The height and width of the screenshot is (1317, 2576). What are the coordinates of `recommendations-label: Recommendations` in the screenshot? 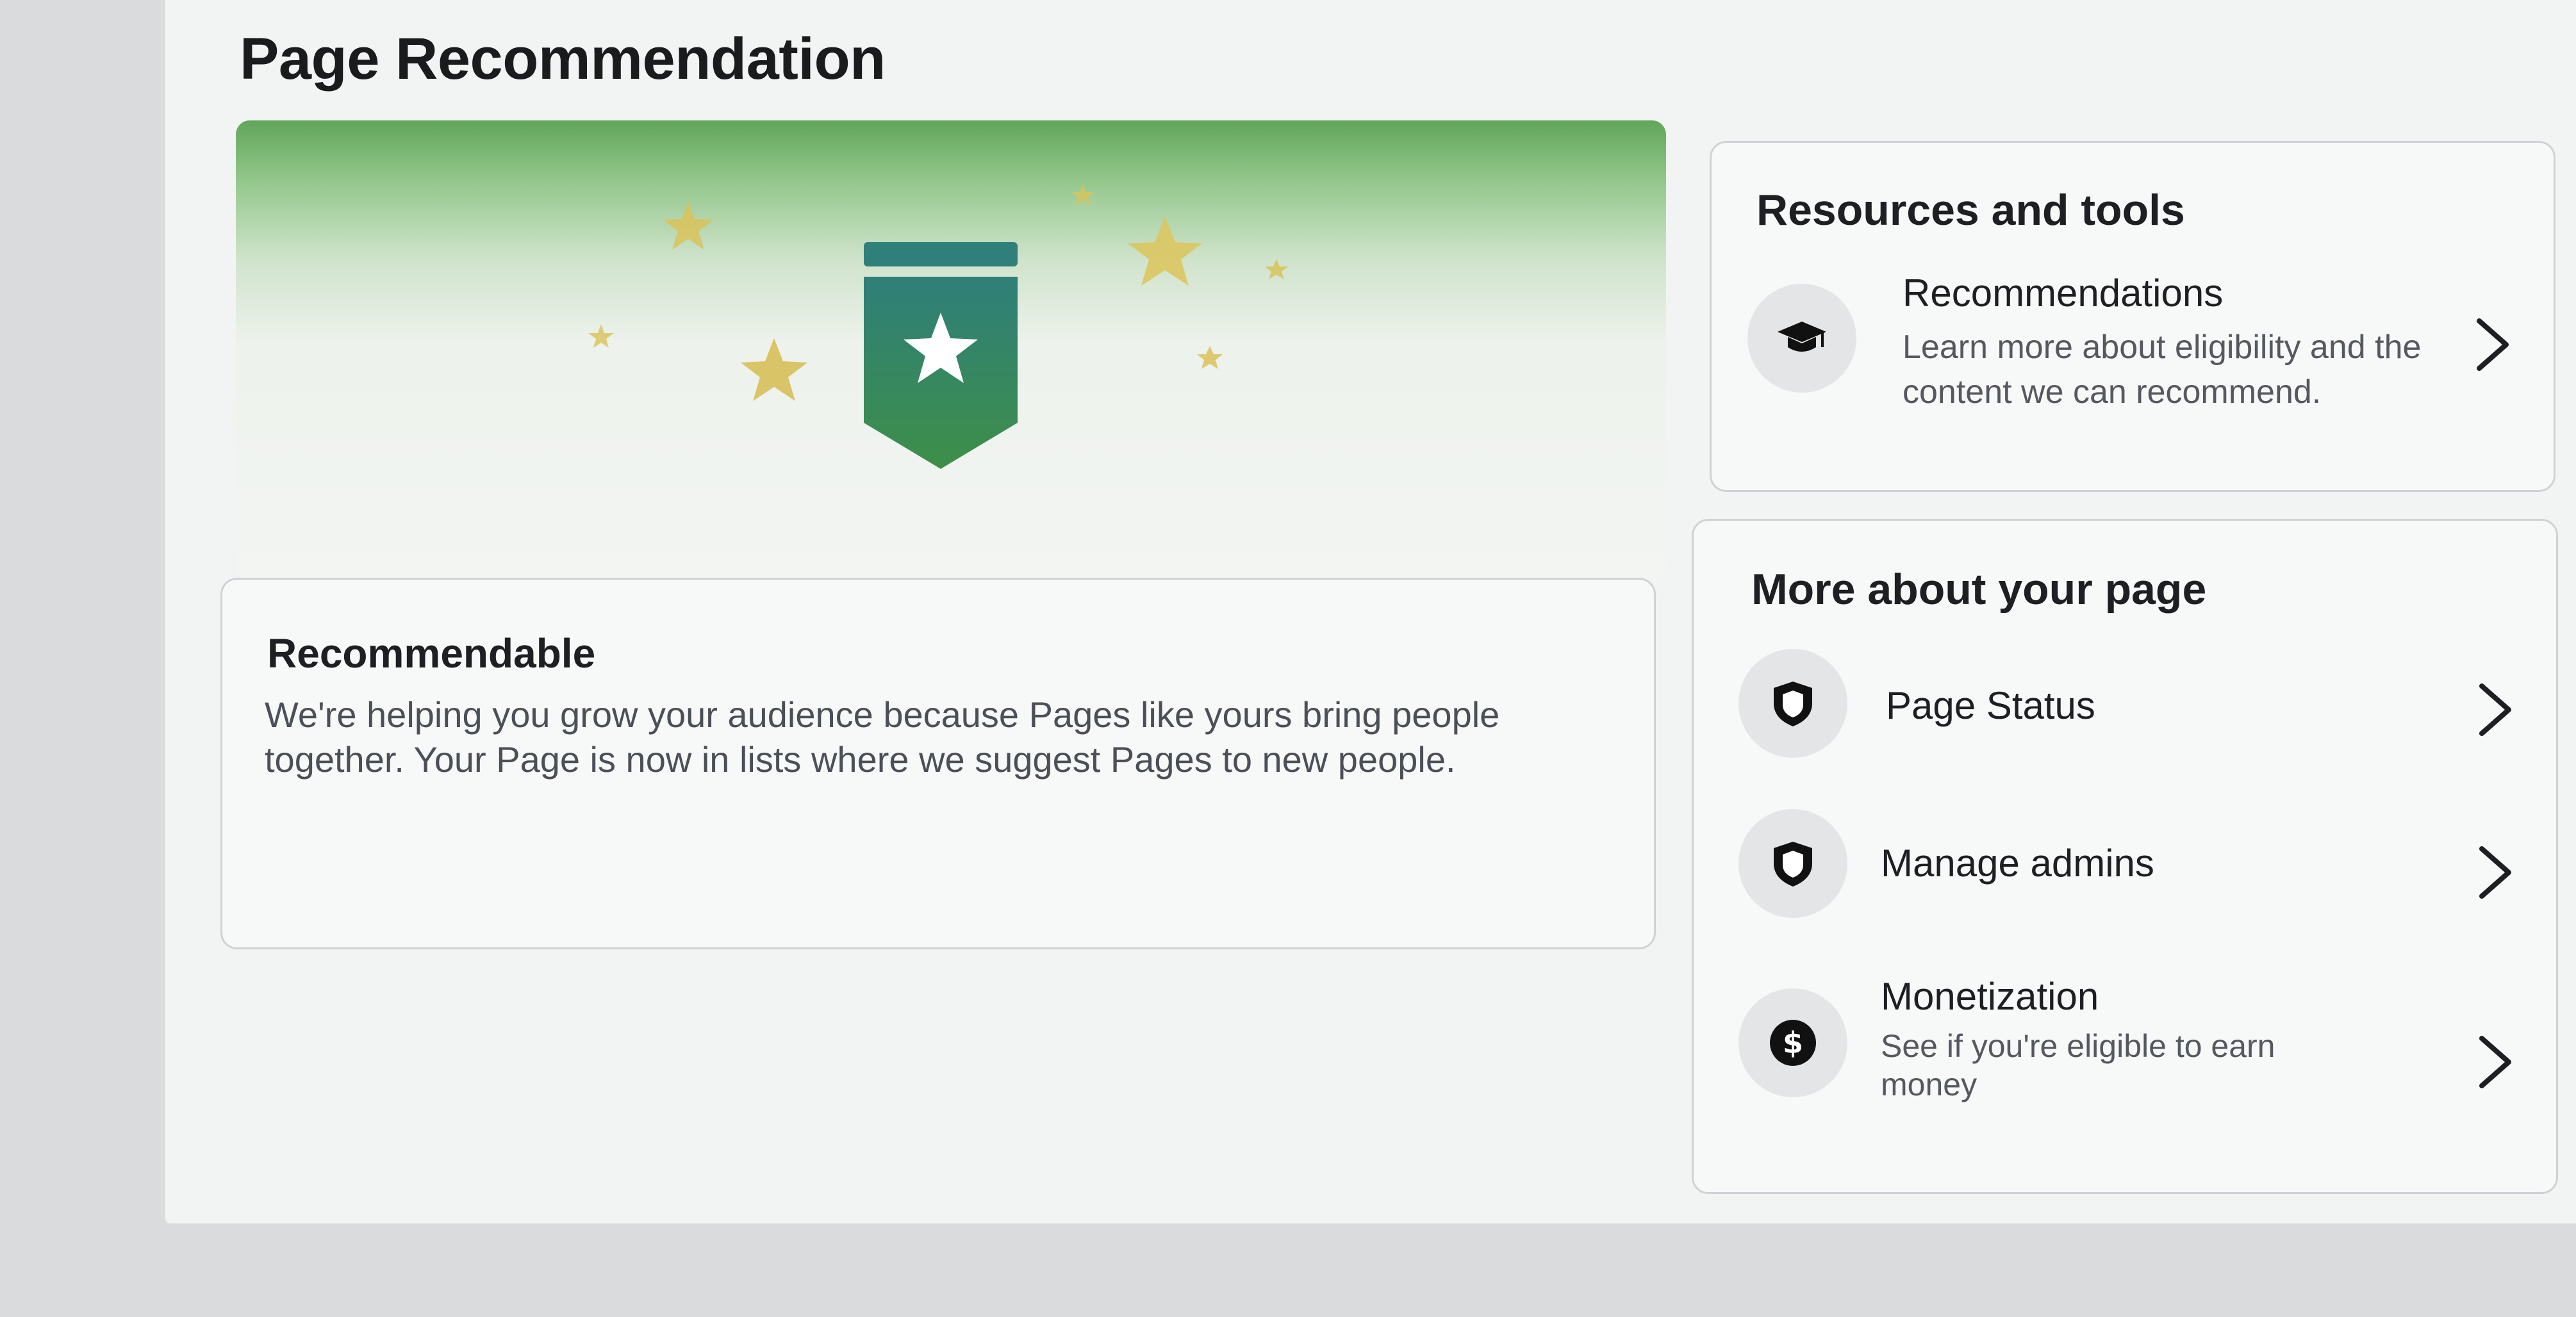 It's located at (2063, 293).